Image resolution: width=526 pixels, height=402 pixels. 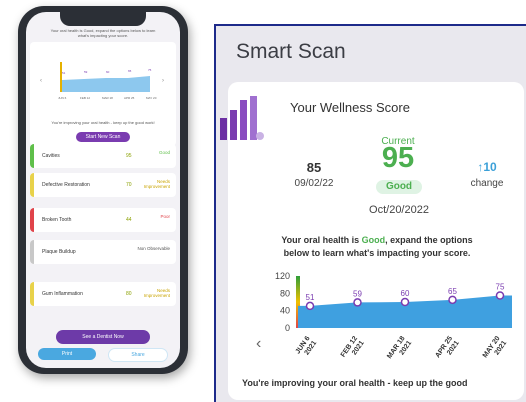 I want to click on phone-notch, so click(x=103, y=19).